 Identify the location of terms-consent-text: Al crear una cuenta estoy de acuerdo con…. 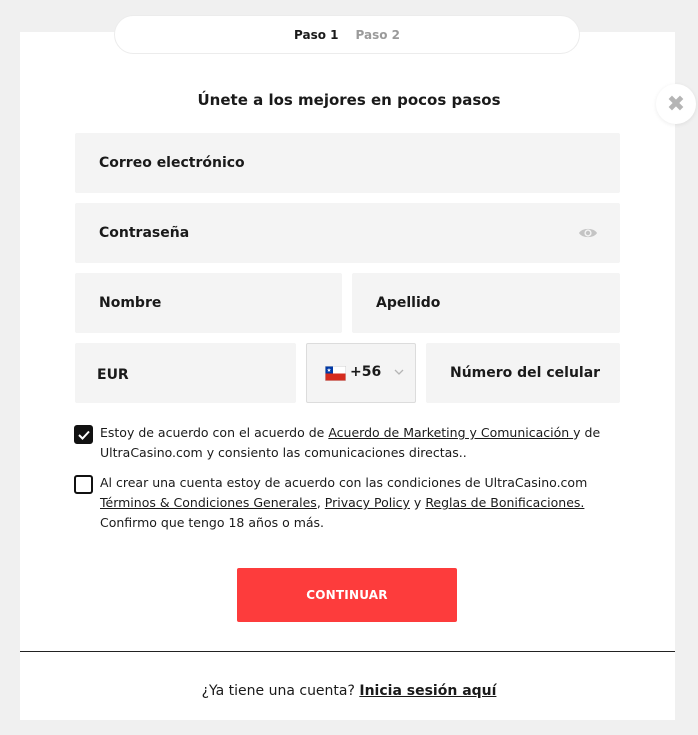
(357, 503).